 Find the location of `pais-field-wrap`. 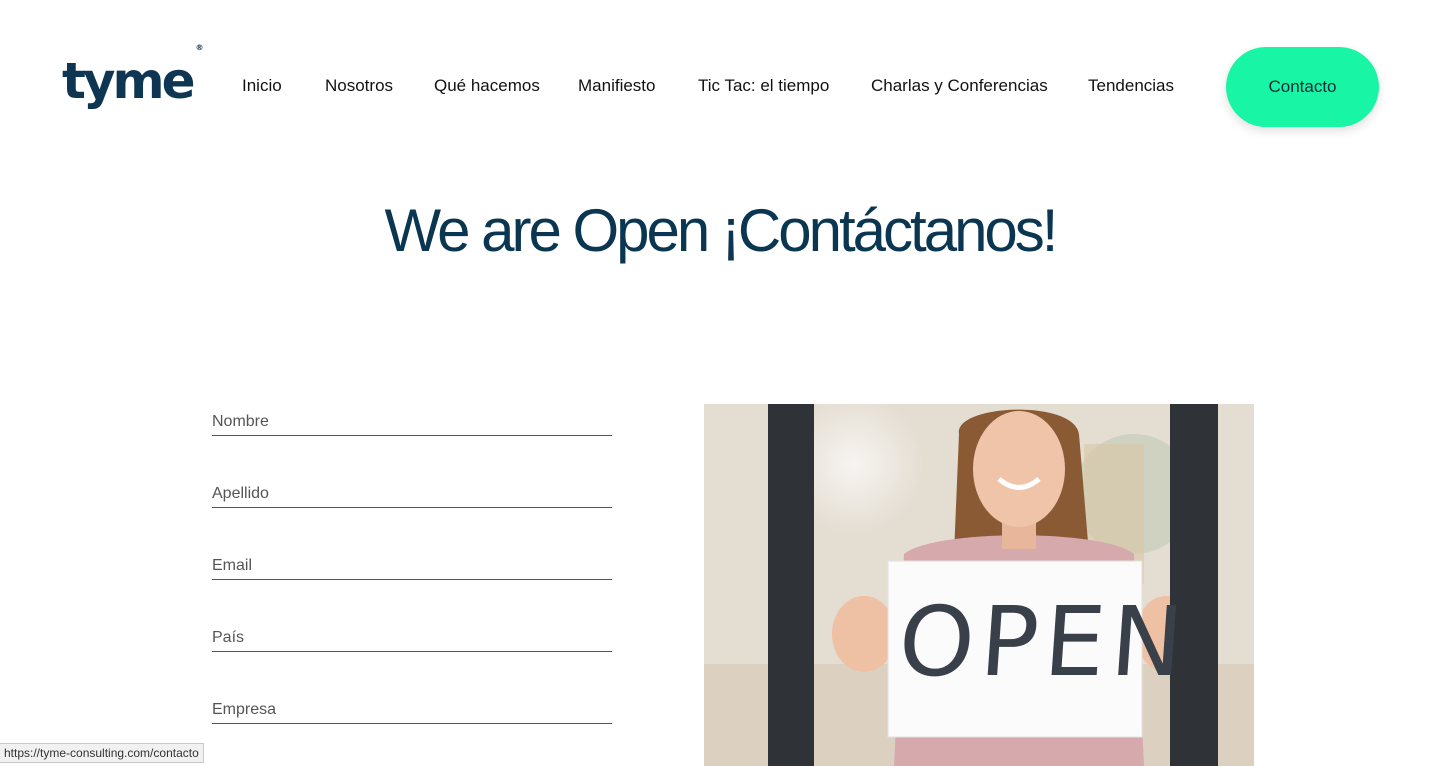

pais-field-wrap is located at coordinates (412, 638).